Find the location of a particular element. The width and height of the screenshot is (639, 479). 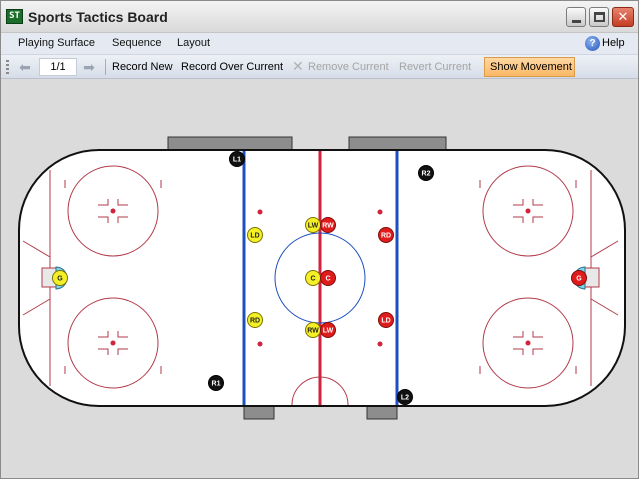

arrow-left-icon: ⬅ is located at coordinates (25, 67).